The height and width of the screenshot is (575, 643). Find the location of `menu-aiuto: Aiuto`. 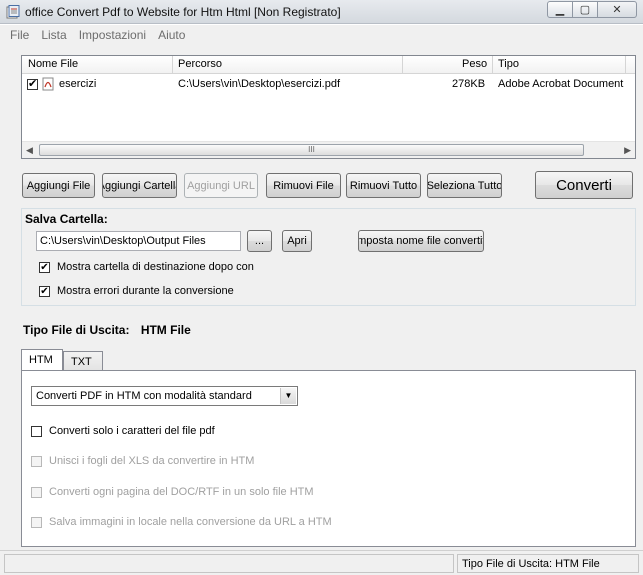

menu-aiuto: Aiuto is located at coordinates (171, 35).